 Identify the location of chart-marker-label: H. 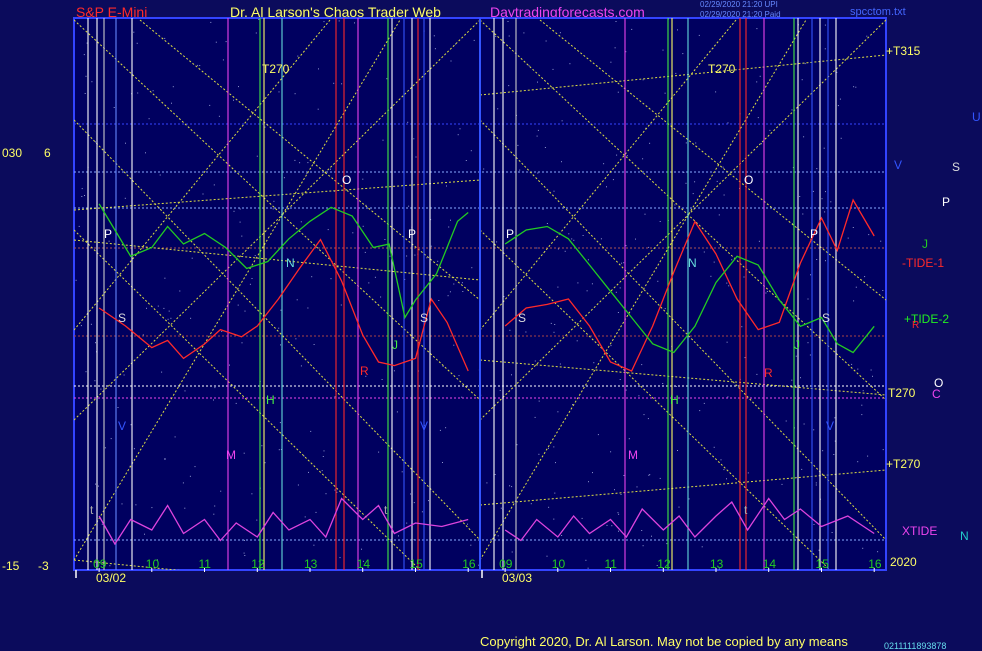
(270, 400).